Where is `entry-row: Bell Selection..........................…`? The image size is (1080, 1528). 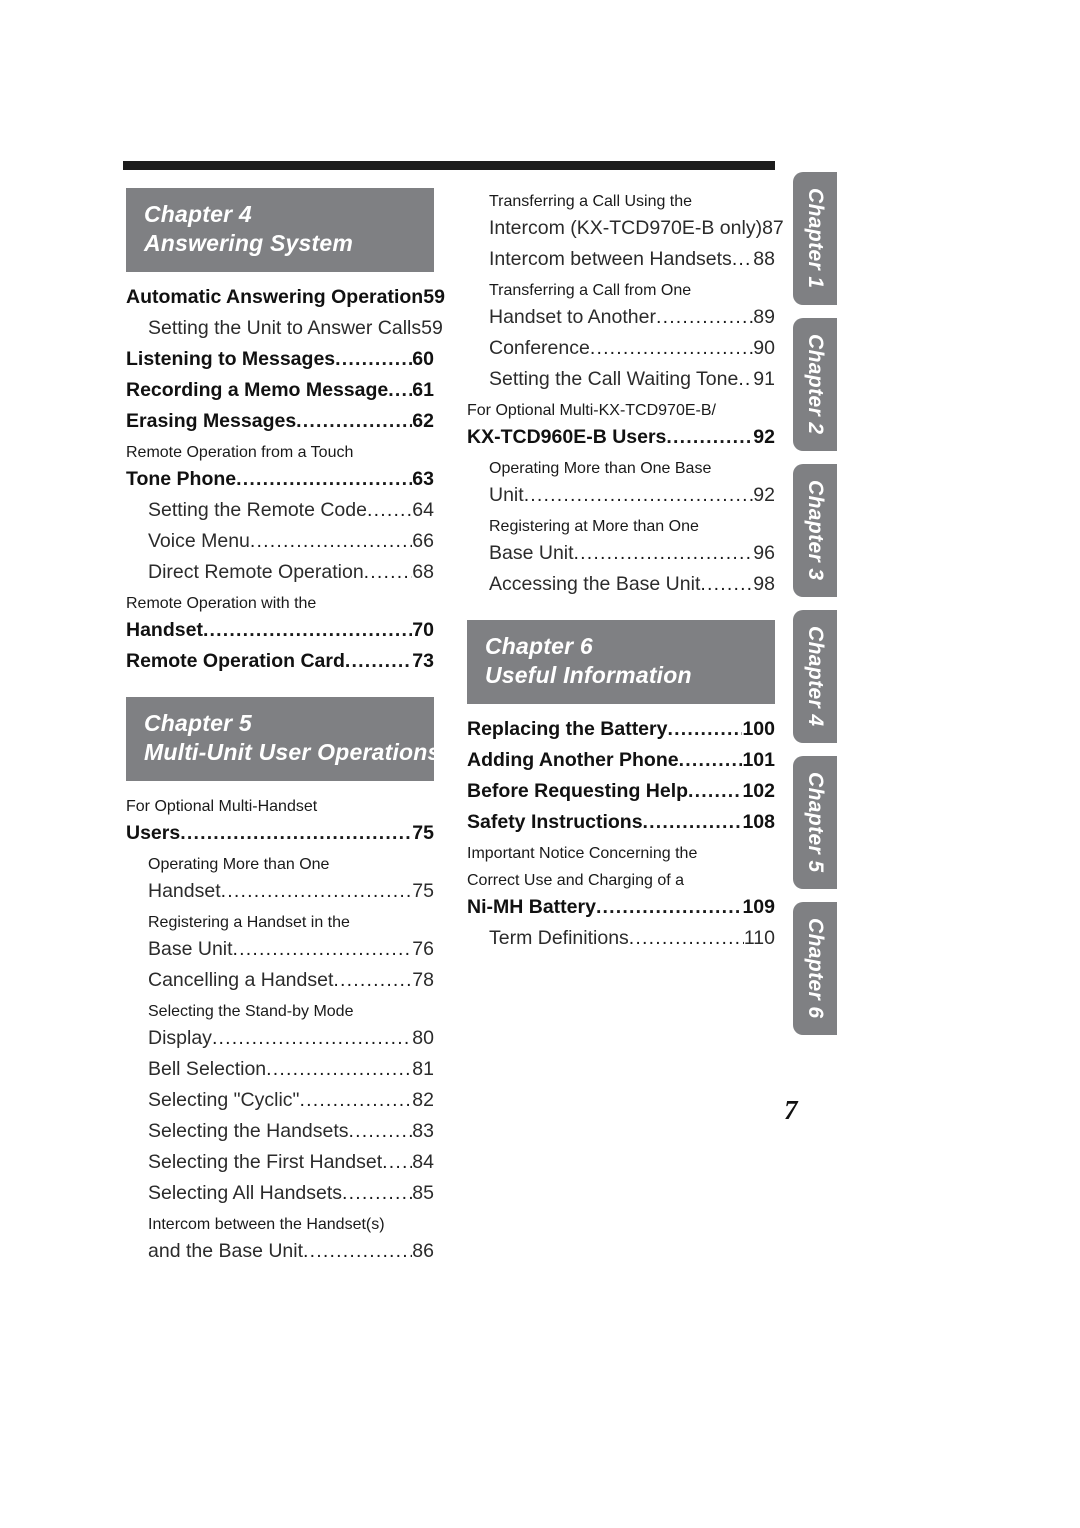 entry-row: Bell Selection..........................… is located at coordinates (280, 1069).